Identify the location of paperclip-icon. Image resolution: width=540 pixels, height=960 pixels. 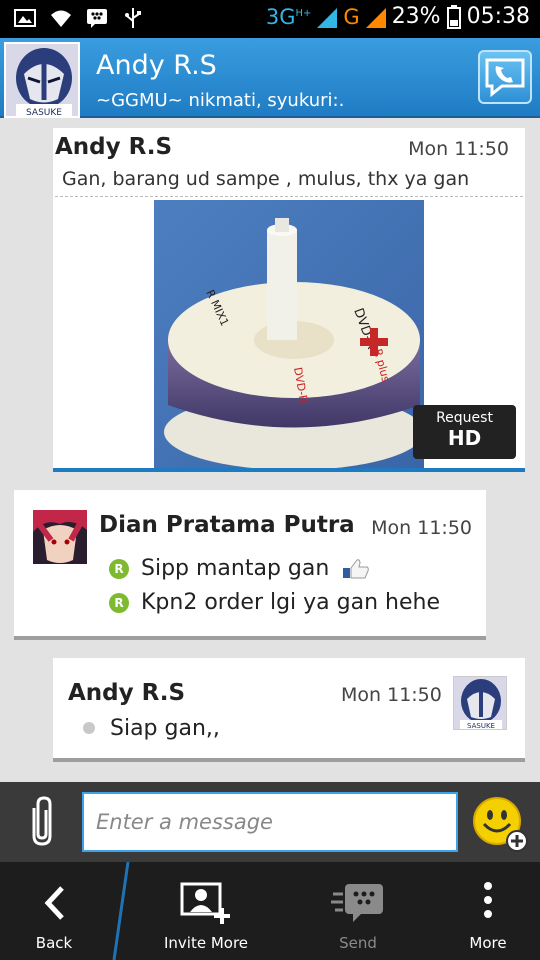
(42, 823).